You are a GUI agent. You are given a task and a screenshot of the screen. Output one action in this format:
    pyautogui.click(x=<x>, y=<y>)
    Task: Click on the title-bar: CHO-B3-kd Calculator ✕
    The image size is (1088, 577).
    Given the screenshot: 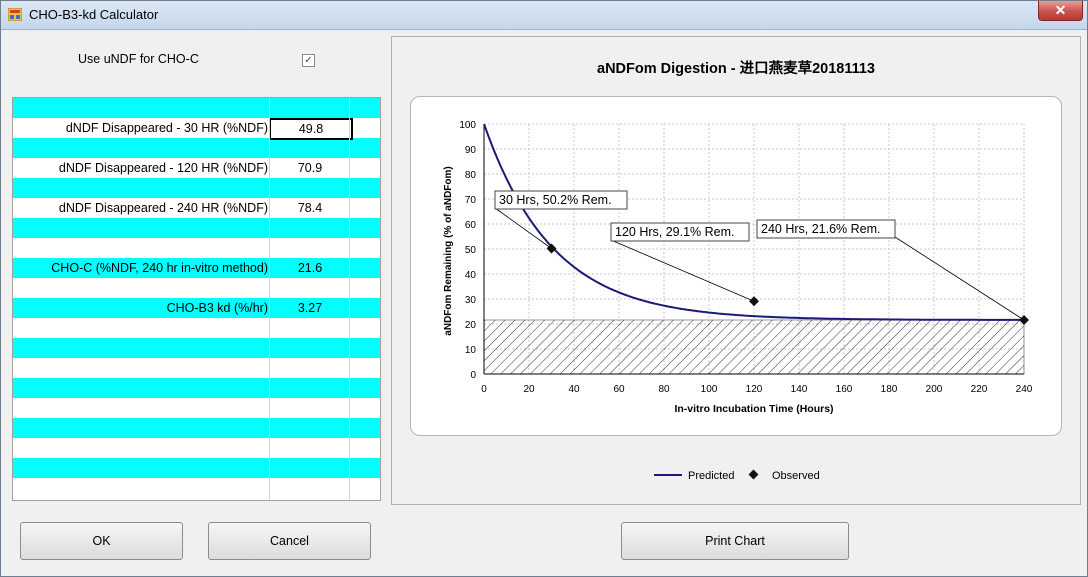 What is the action you would take?
    pyautogui.click(x=544, y=15)
    